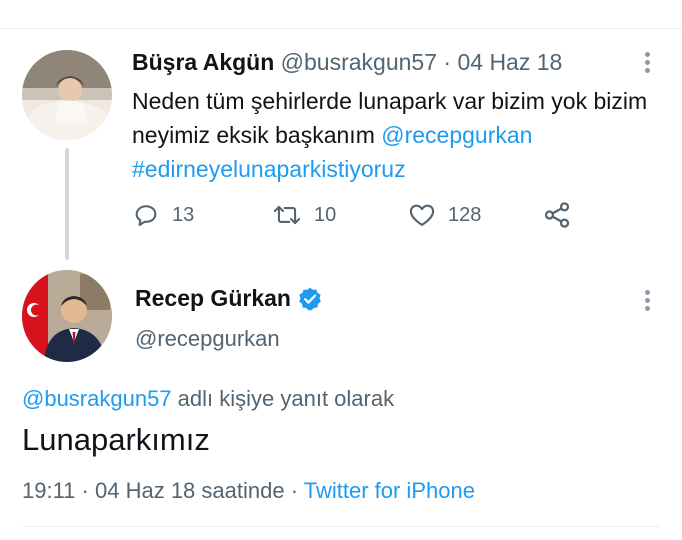  I want to click on parent-action-bar: 13 10 128, so click(362, 215).